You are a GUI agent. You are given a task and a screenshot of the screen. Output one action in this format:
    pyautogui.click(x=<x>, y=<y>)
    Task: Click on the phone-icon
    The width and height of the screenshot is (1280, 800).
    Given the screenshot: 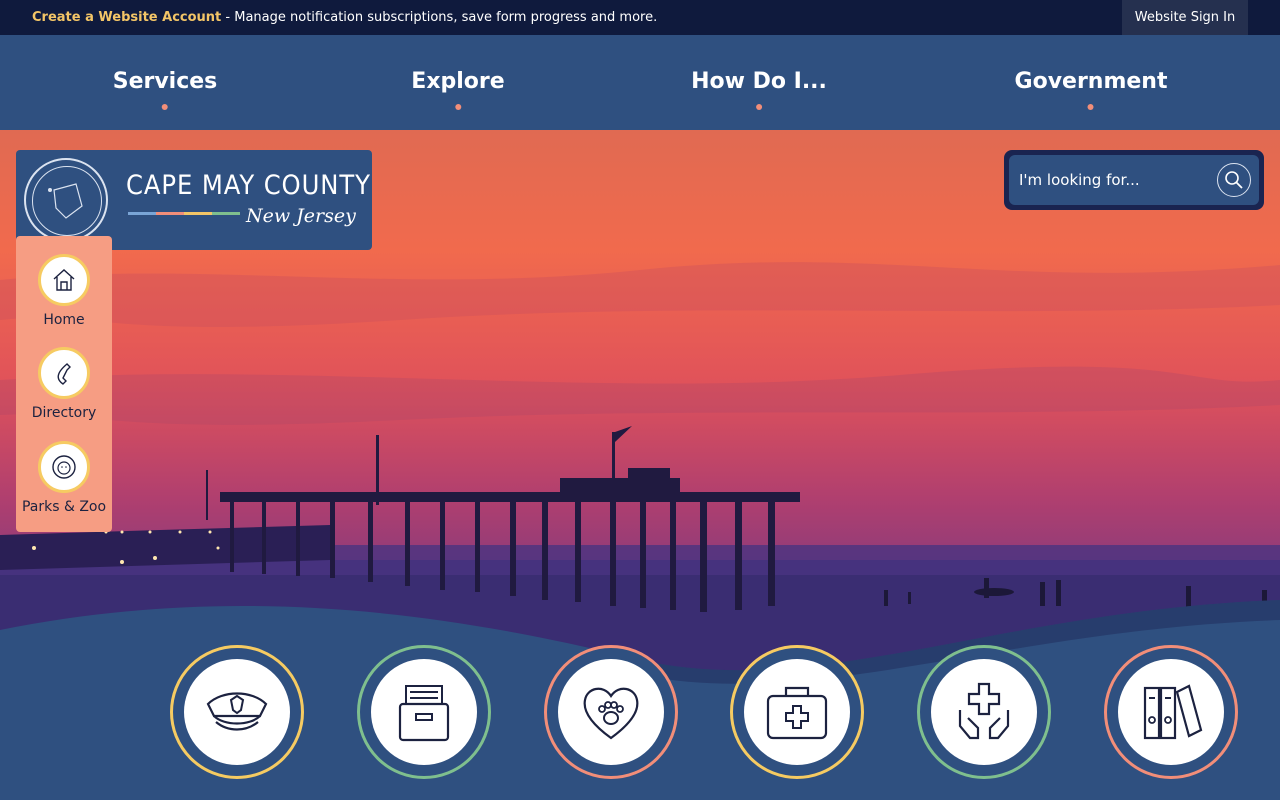 What is the action you would take?
    pyautogui.click(x=64, y=373)
    